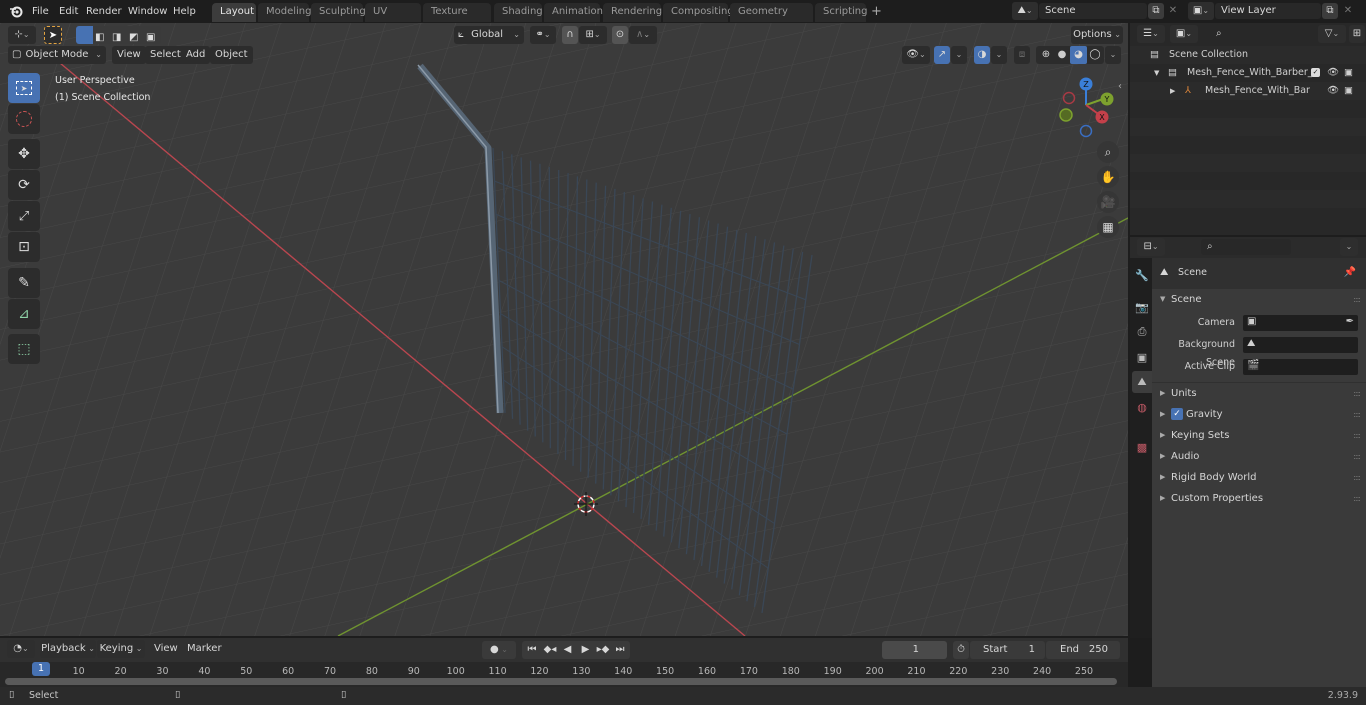  I want to click on scene-name-field: Scene, so click(1093, 11).